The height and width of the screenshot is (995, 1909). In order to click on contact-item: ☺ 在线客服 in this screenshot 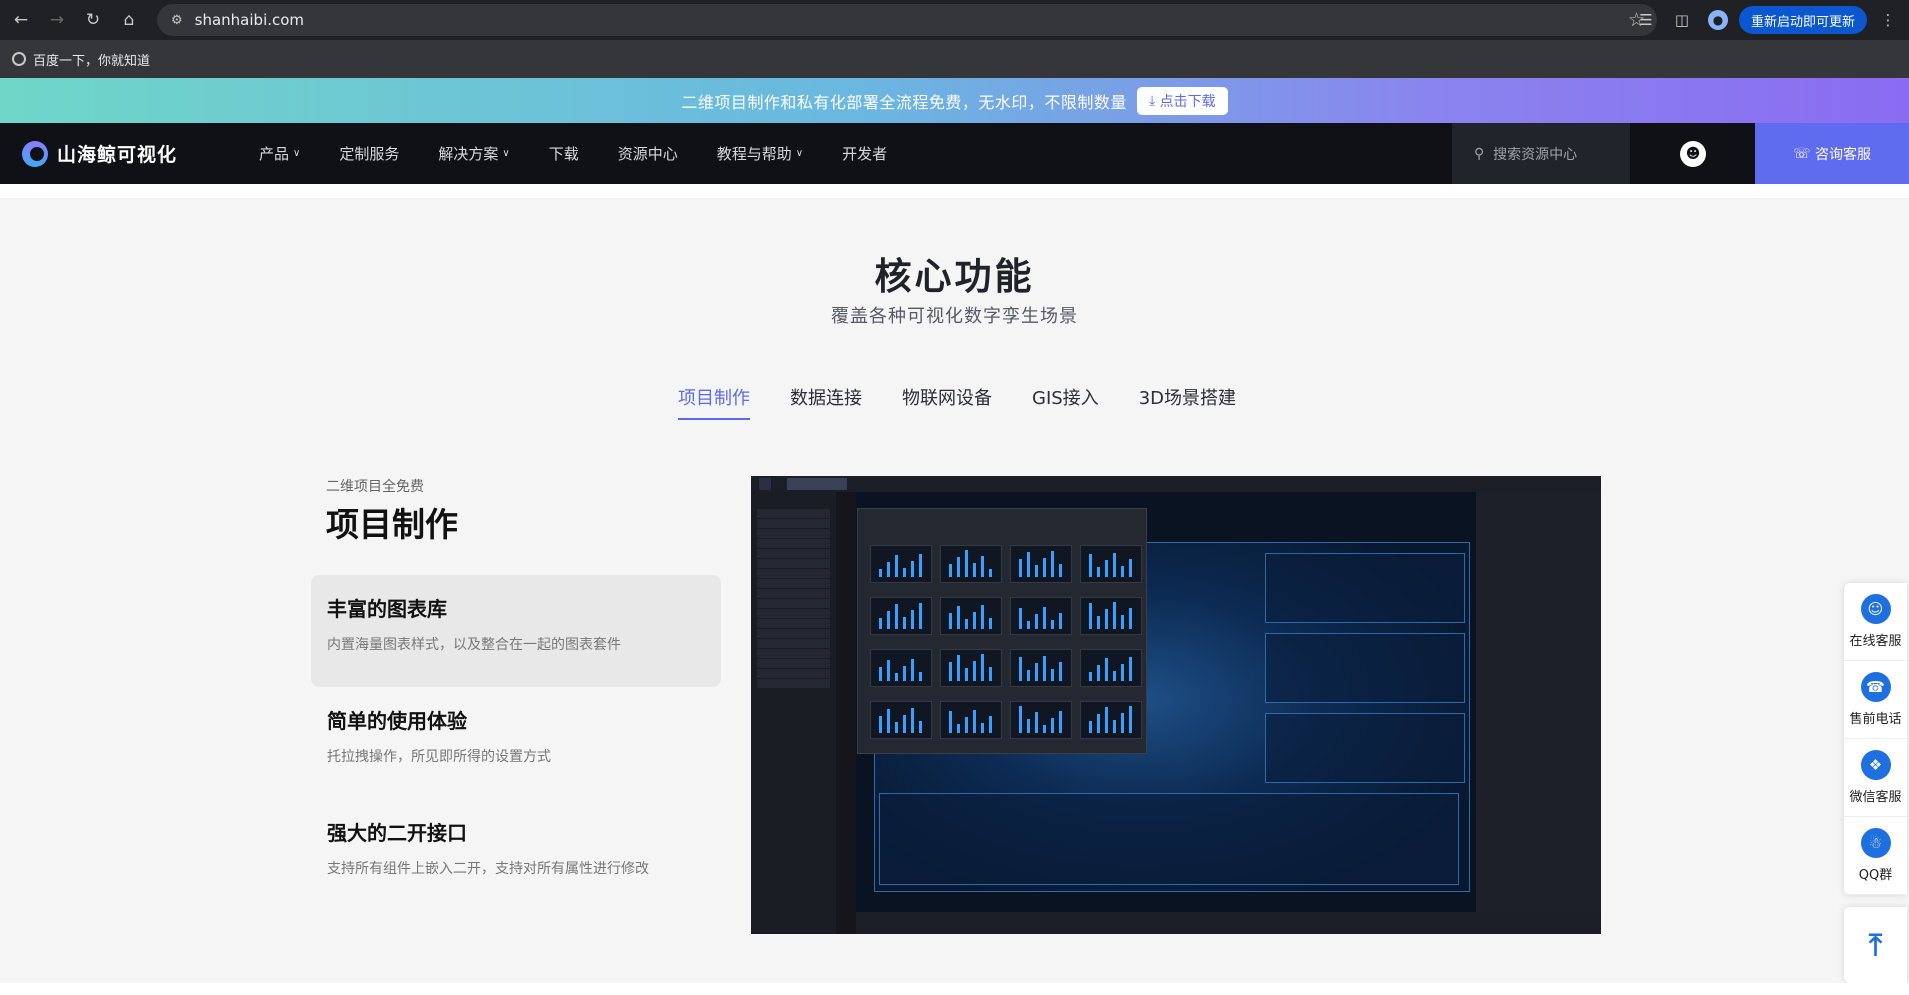, I will do `click(1875, 622)`.